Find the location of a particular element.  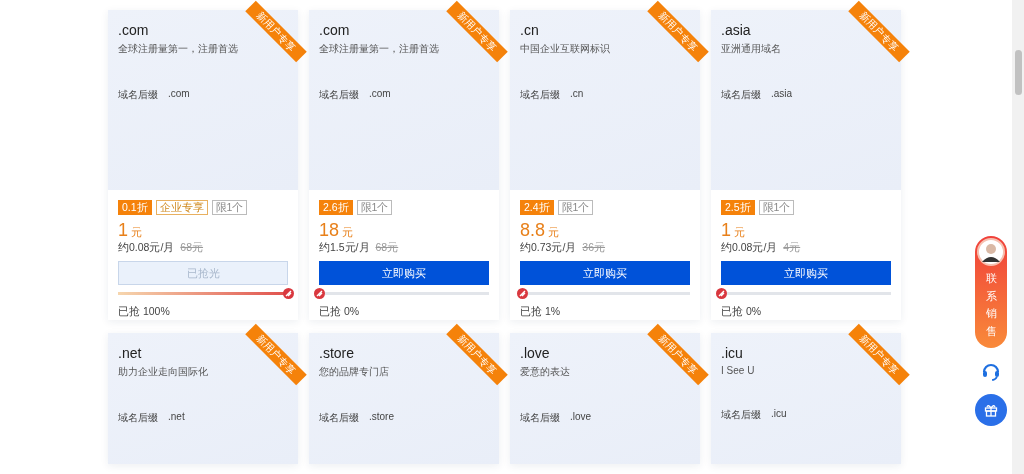

suffix-value: .asia is located at coordinates (782, 94).